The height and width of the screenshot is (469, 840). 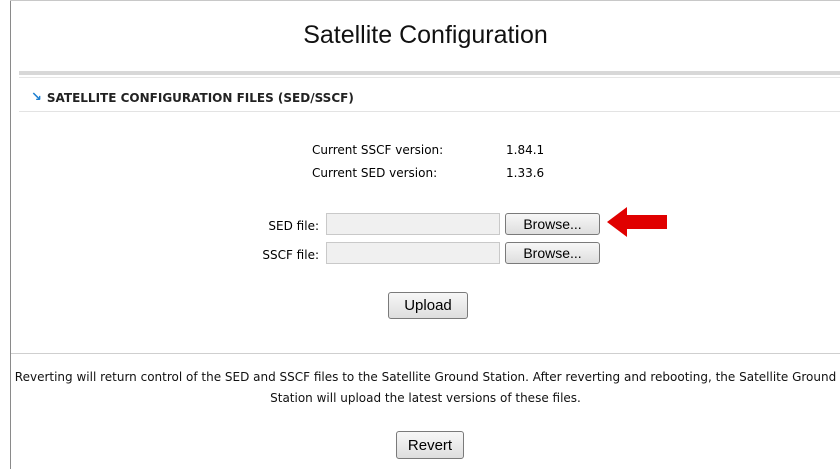 I want to click on sed-file-label: SED file:, so click(x=293, y=226).